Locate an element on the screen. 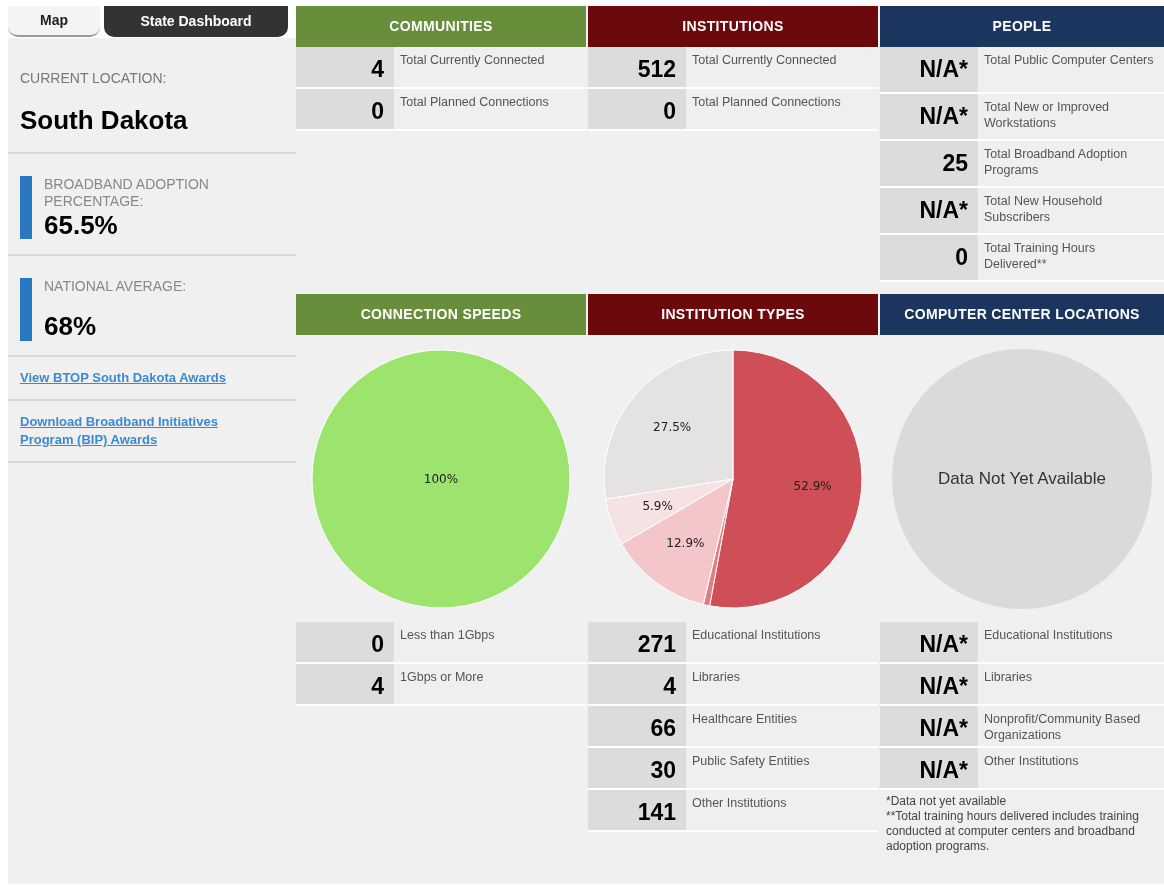 The width and height of the screenshot is (1164, 886). panel-header: COMMUNITIES is located at coordinates (441, 26).